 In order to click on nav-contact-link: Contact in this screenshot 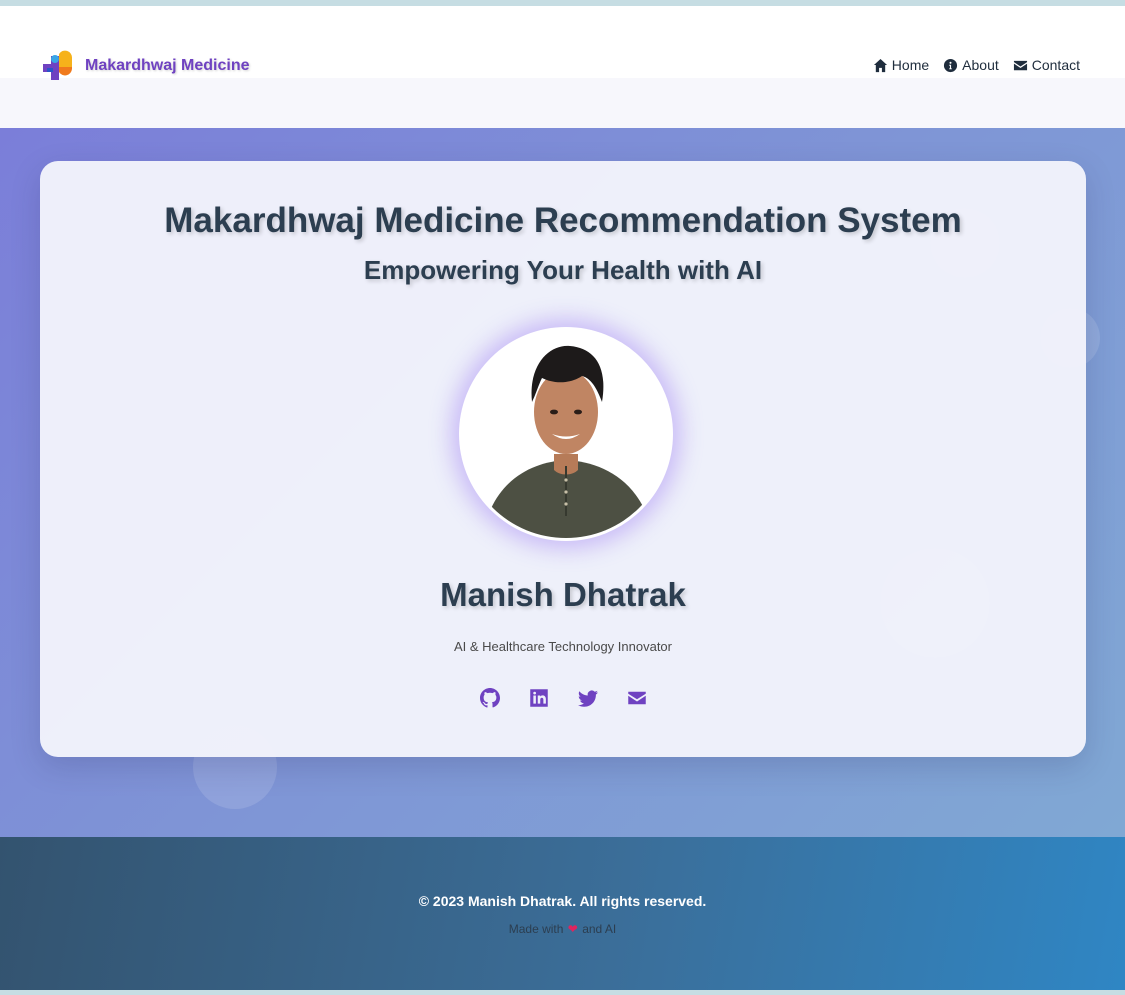, I will do `click(1046, 65)`.